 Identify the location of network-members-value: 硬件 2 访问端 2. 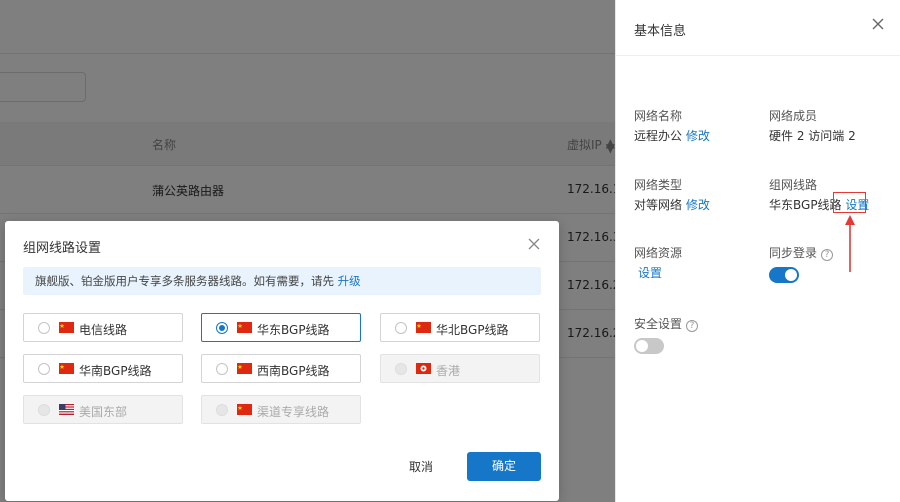
(812, 136).